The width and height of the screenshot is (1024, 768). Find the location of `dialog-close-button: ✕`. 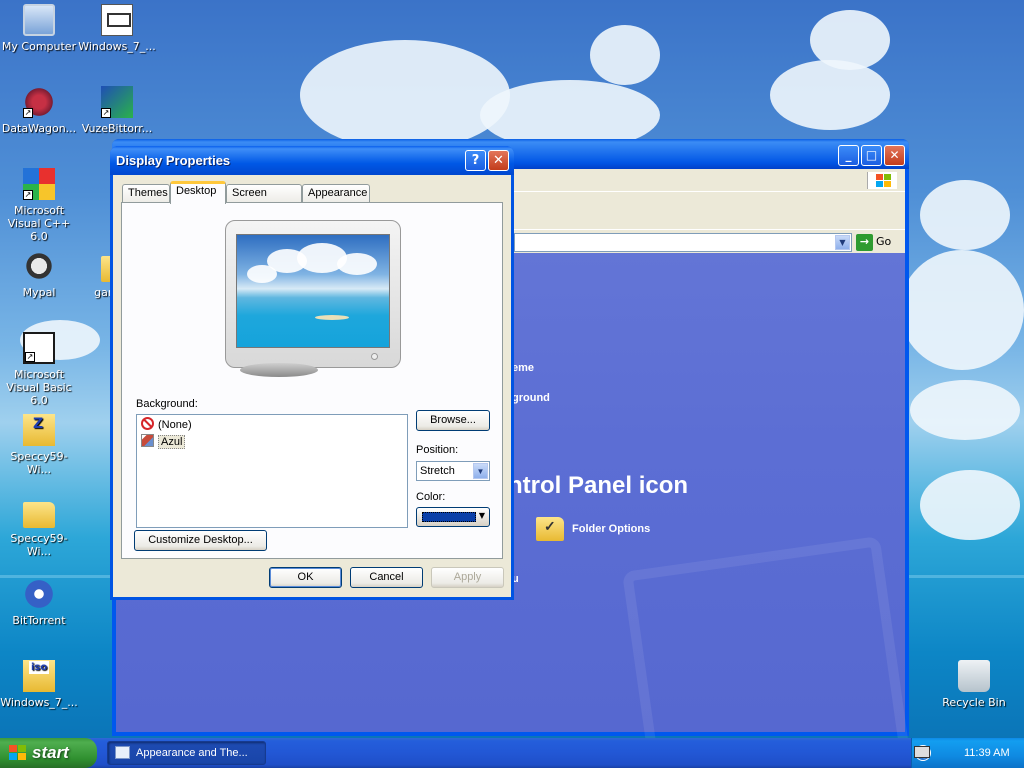

dialog-close-button: ✕ is located at coordinates (498, 160).